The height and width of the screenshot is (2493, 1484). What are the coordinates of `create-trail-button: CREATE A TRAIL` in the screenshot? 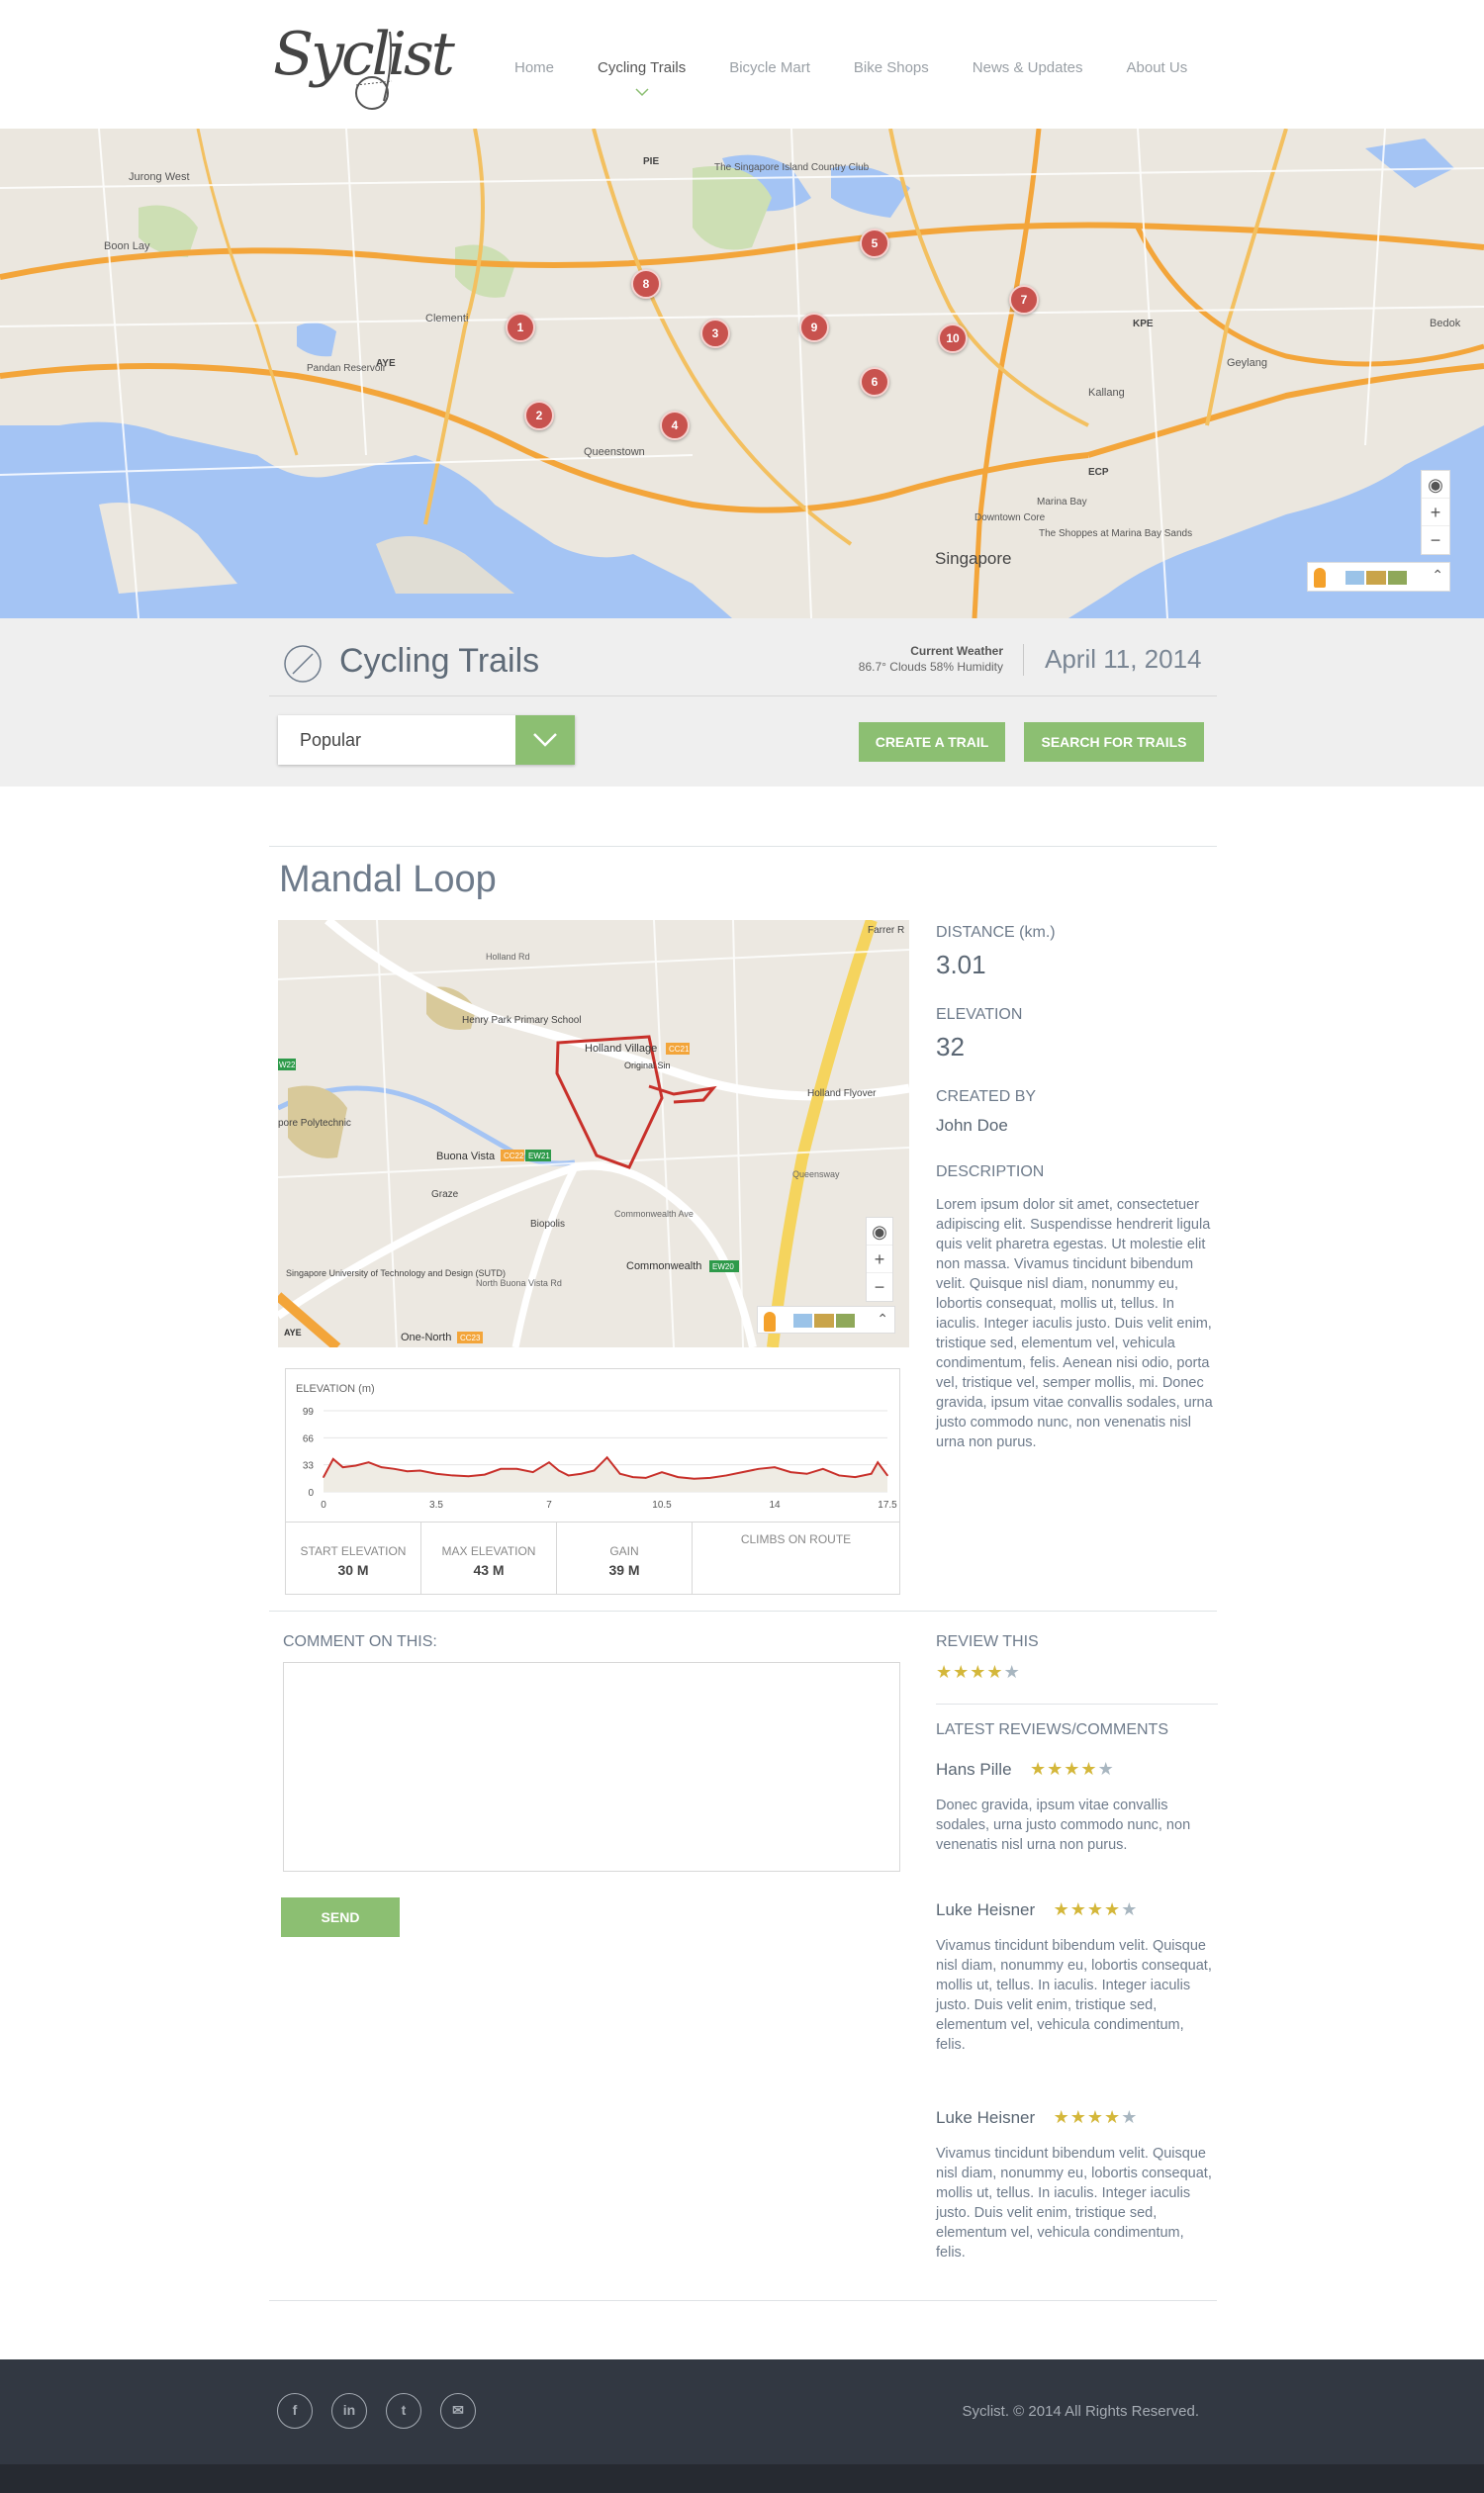 It's located at (932, 742).